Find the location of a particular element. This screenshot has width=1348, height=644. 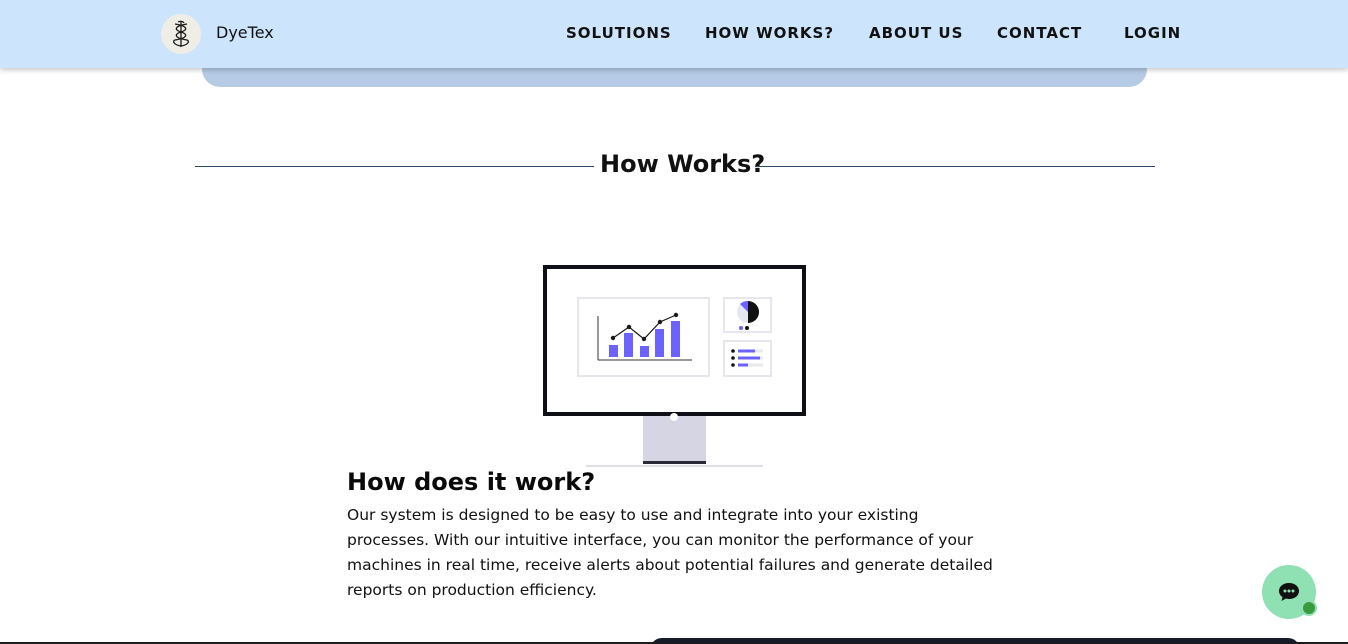

how-it-works-heading: How does it work? is located at coordinates (471, 482).